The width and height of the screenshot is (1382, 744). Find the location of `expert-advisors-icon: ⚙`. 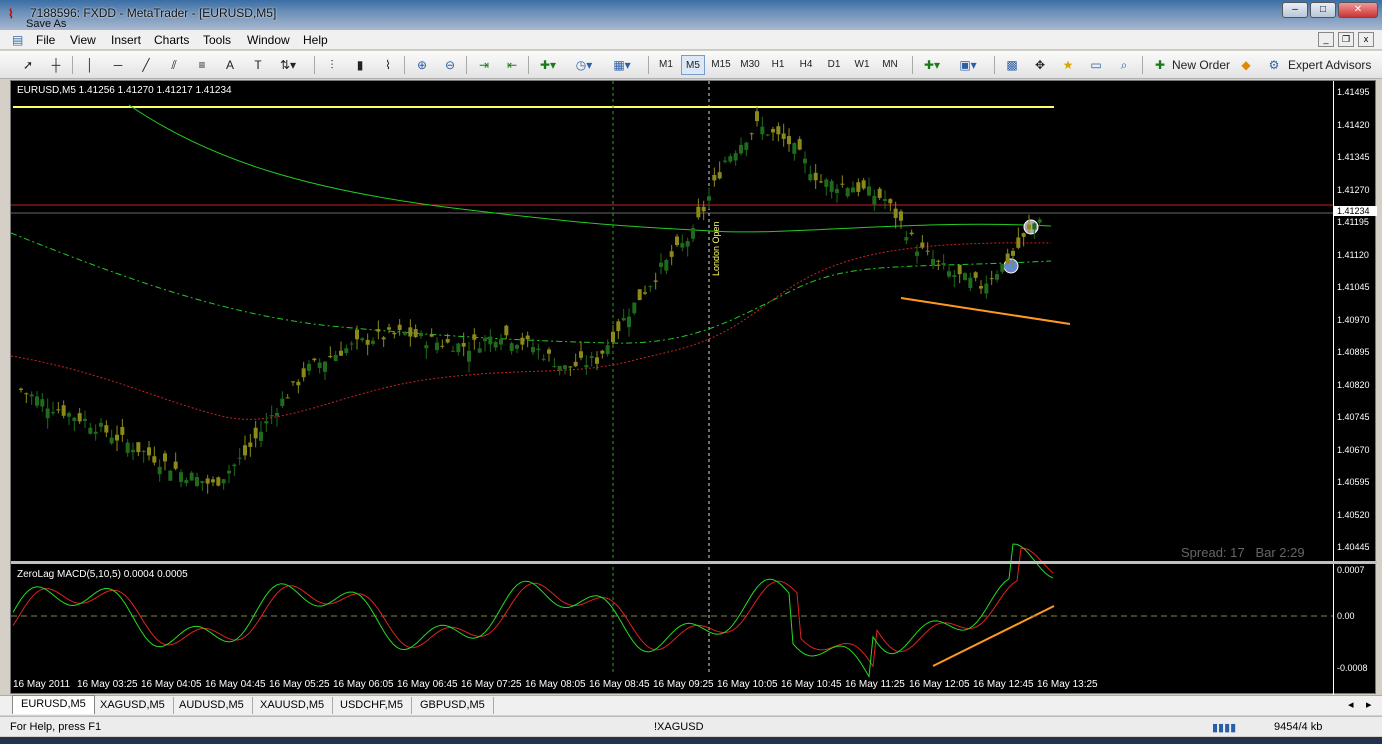

expert-advisors-icon: ⚙ is located at coordinates (1274, 65).